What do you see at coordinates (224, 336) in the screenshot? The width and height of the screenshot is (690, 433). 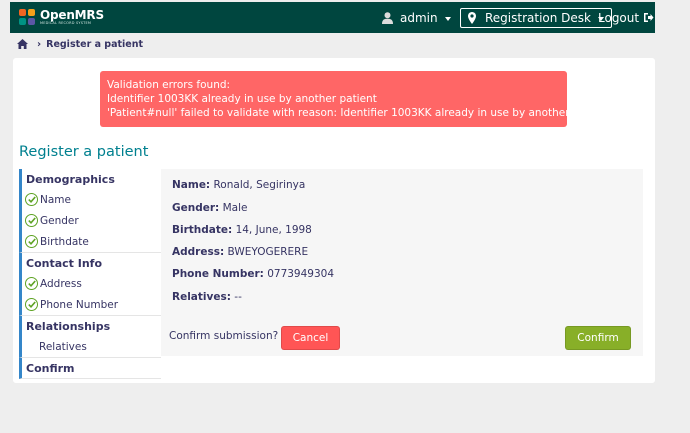 I see `confirm-submission-question: Confirm submission?` at bounding box center [224, 336].